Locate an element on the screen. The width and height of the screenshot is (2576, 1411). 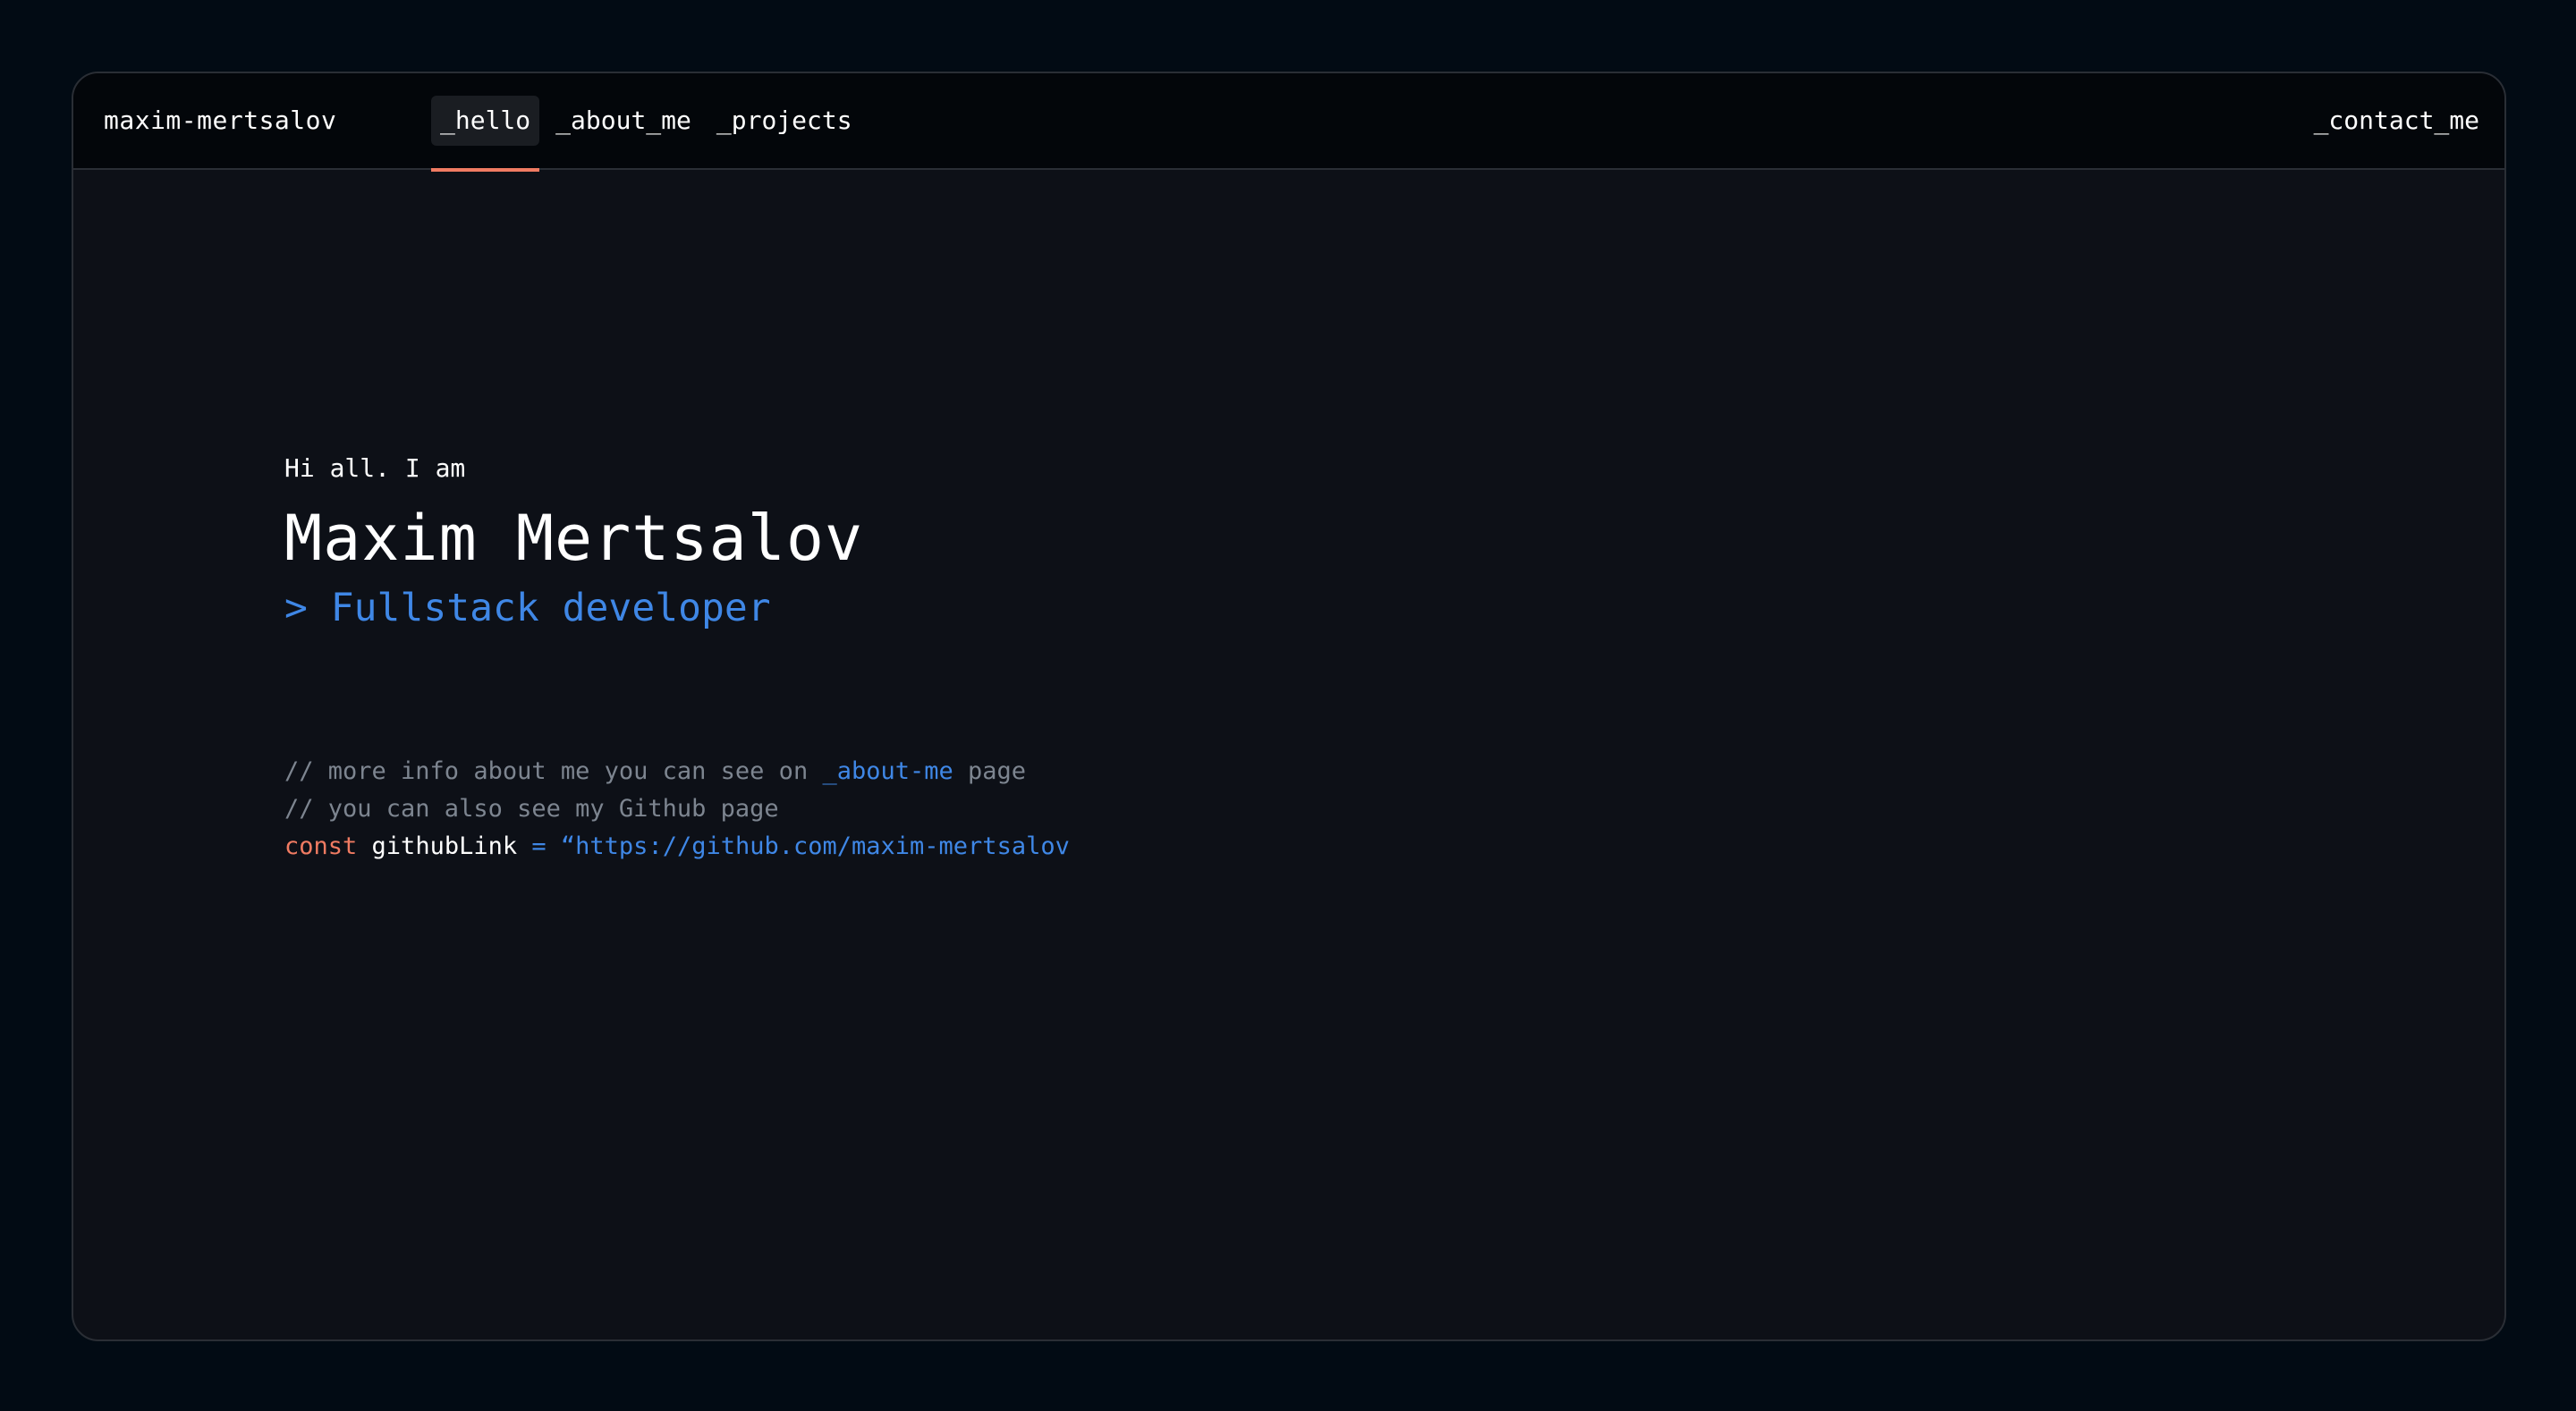
nav-tabs: _hello _about_me _projects is located at coordinates (650, 122).